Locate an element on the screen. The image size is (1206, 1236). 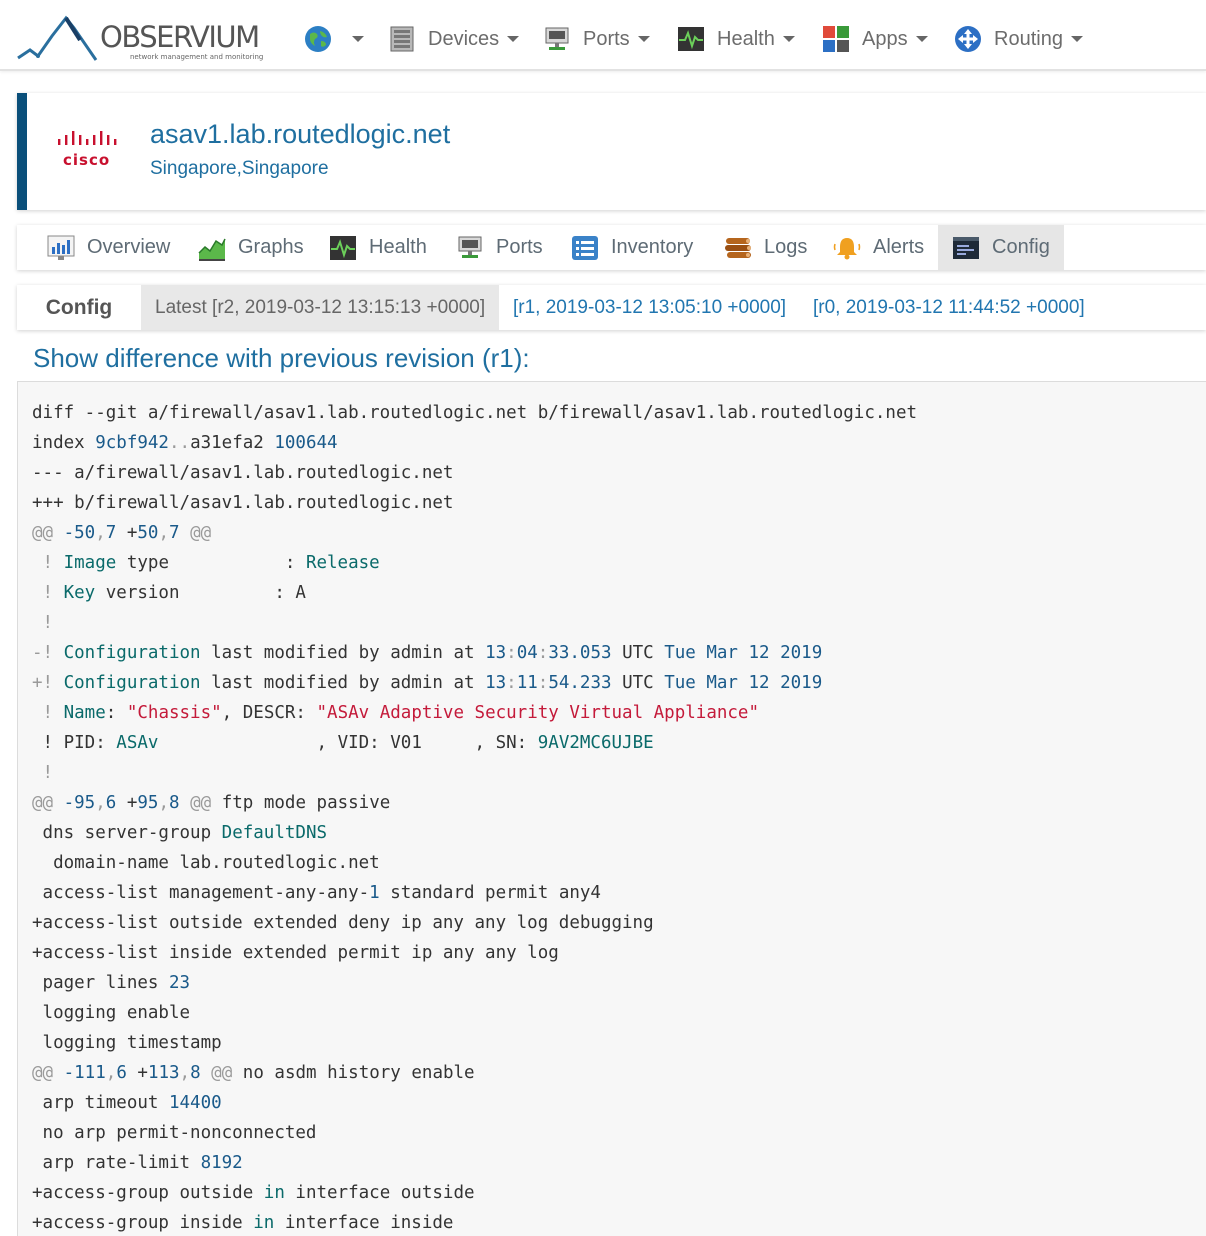
tab-alerts: Alerts is located at coordinates (878, 247).